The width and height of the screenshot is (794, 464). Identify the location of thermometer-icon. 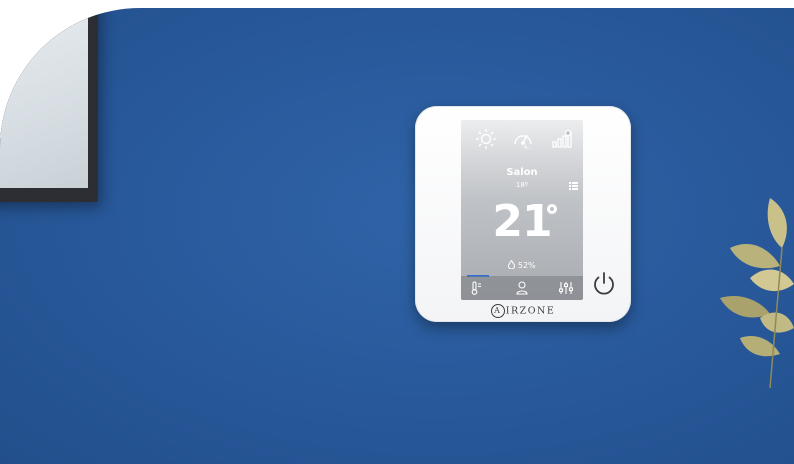
(477, 288).